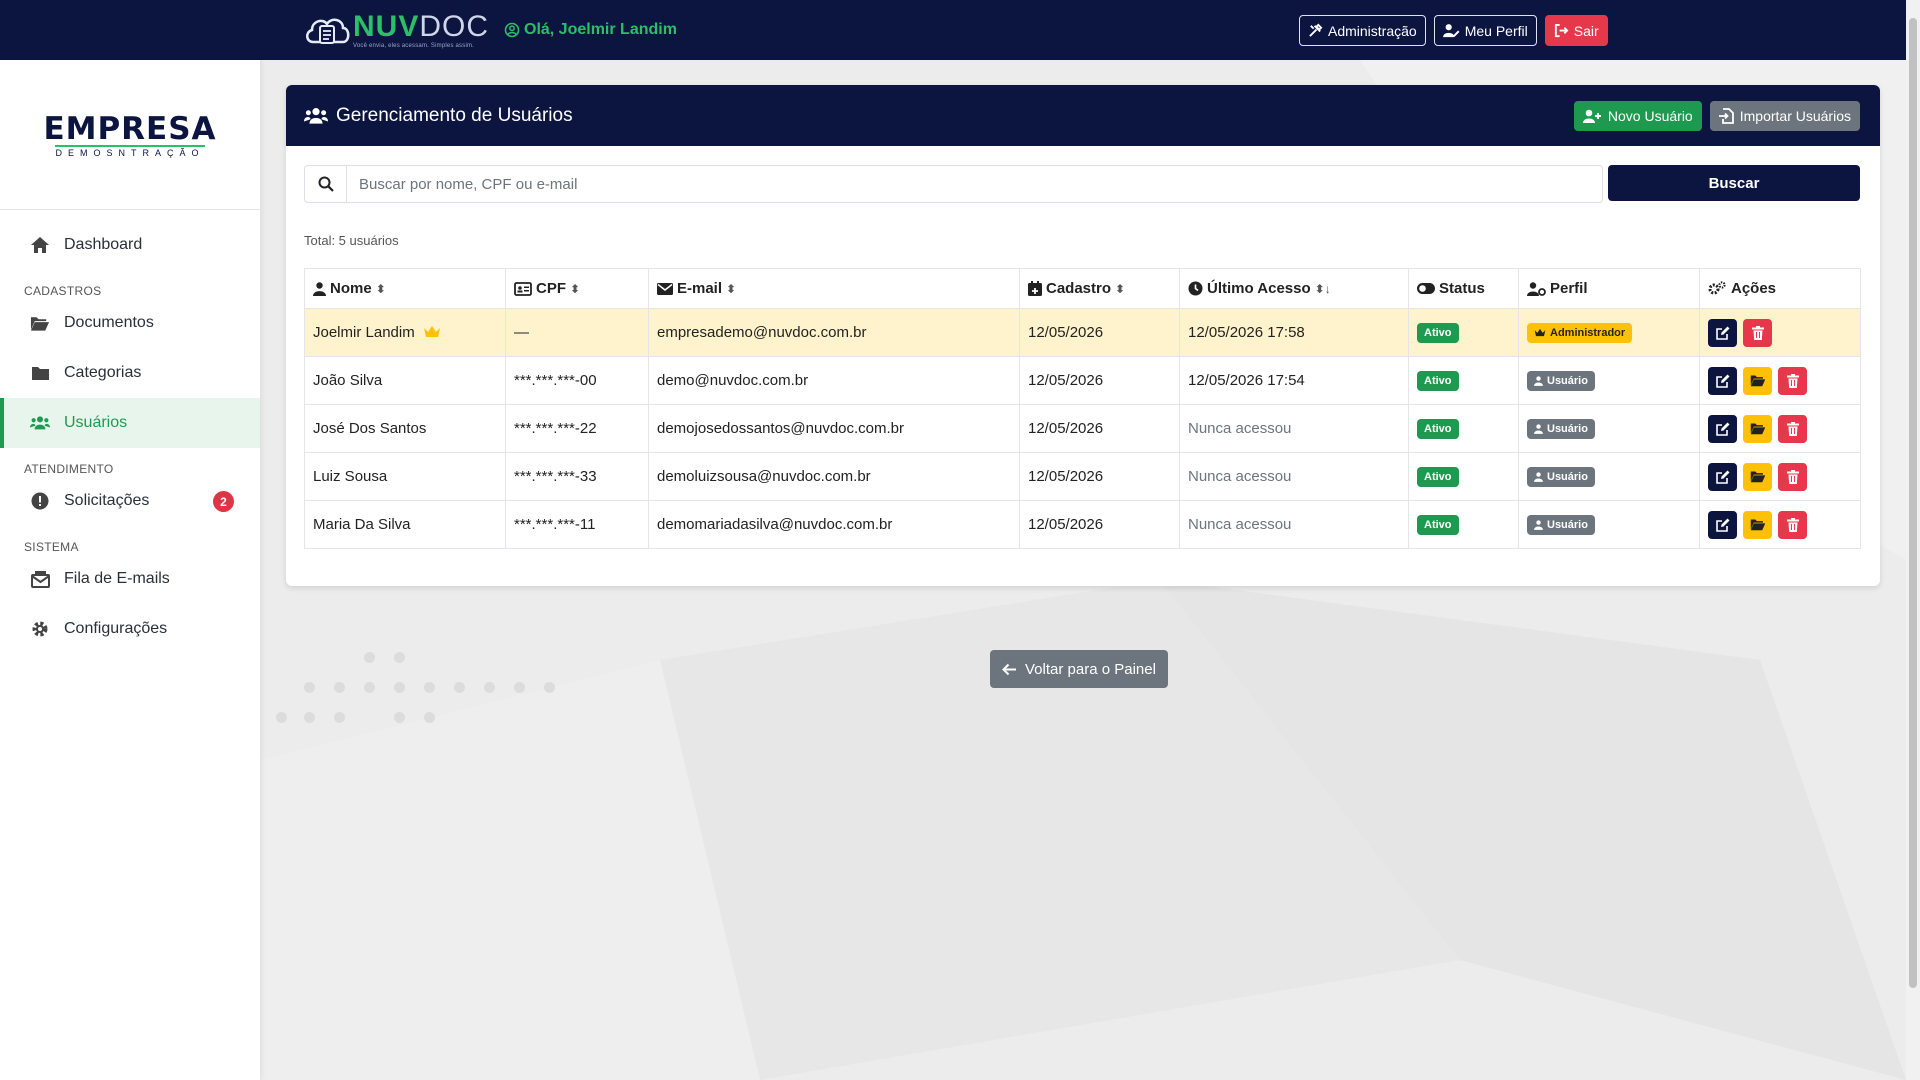  I want to click on cell-perfil: Usuário, so click(1609, 524).